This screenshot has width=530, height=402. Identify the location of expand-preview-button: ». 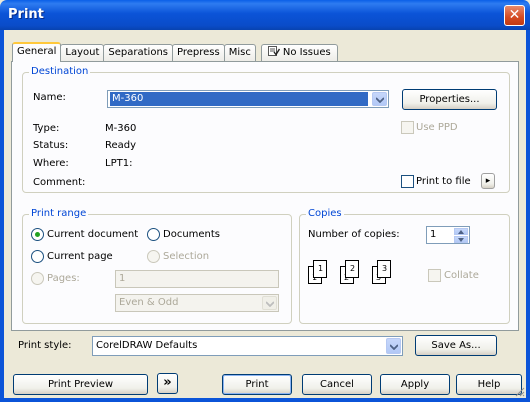
(167, 383).